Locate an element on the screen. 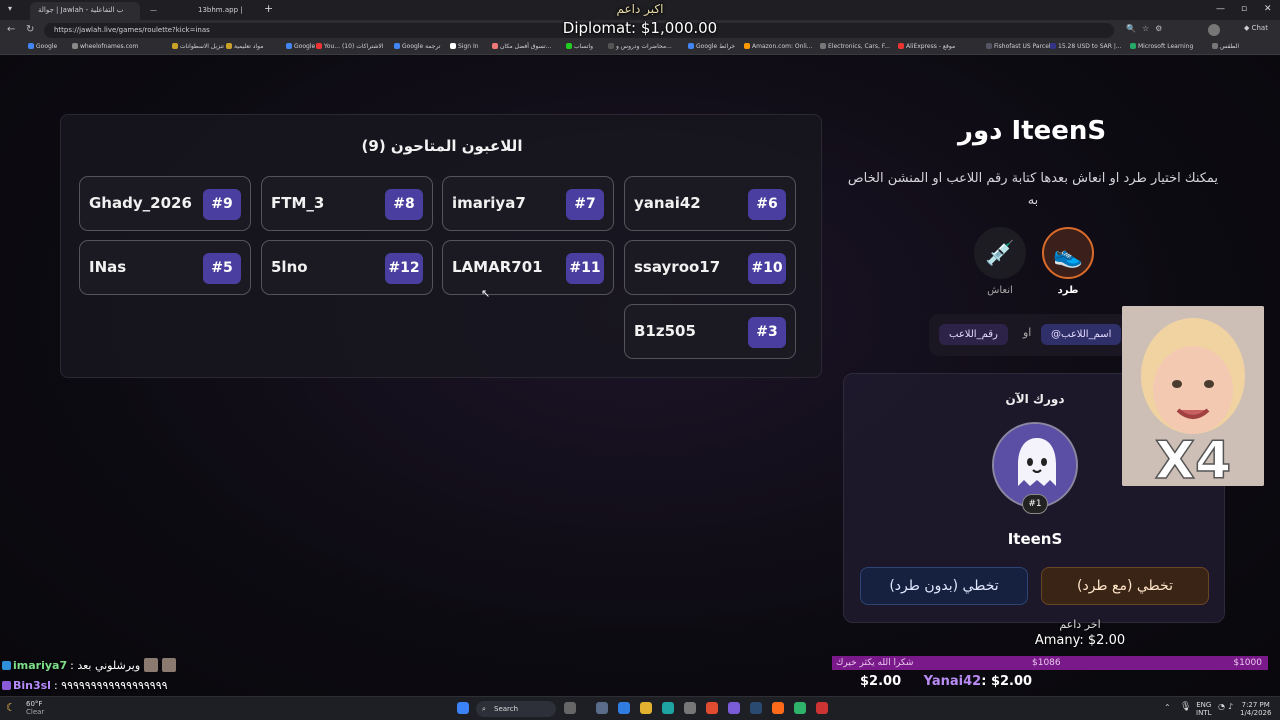 The width and height of the screenshot is (1280, 720). reload-icon: ↻ is located at coordinates (30, 29).